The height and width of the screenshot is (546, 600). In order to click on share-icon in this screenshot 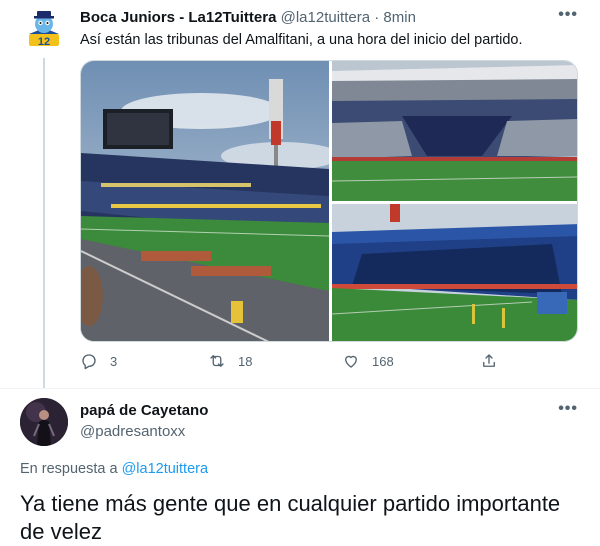, I will do `click(489, 360)`.